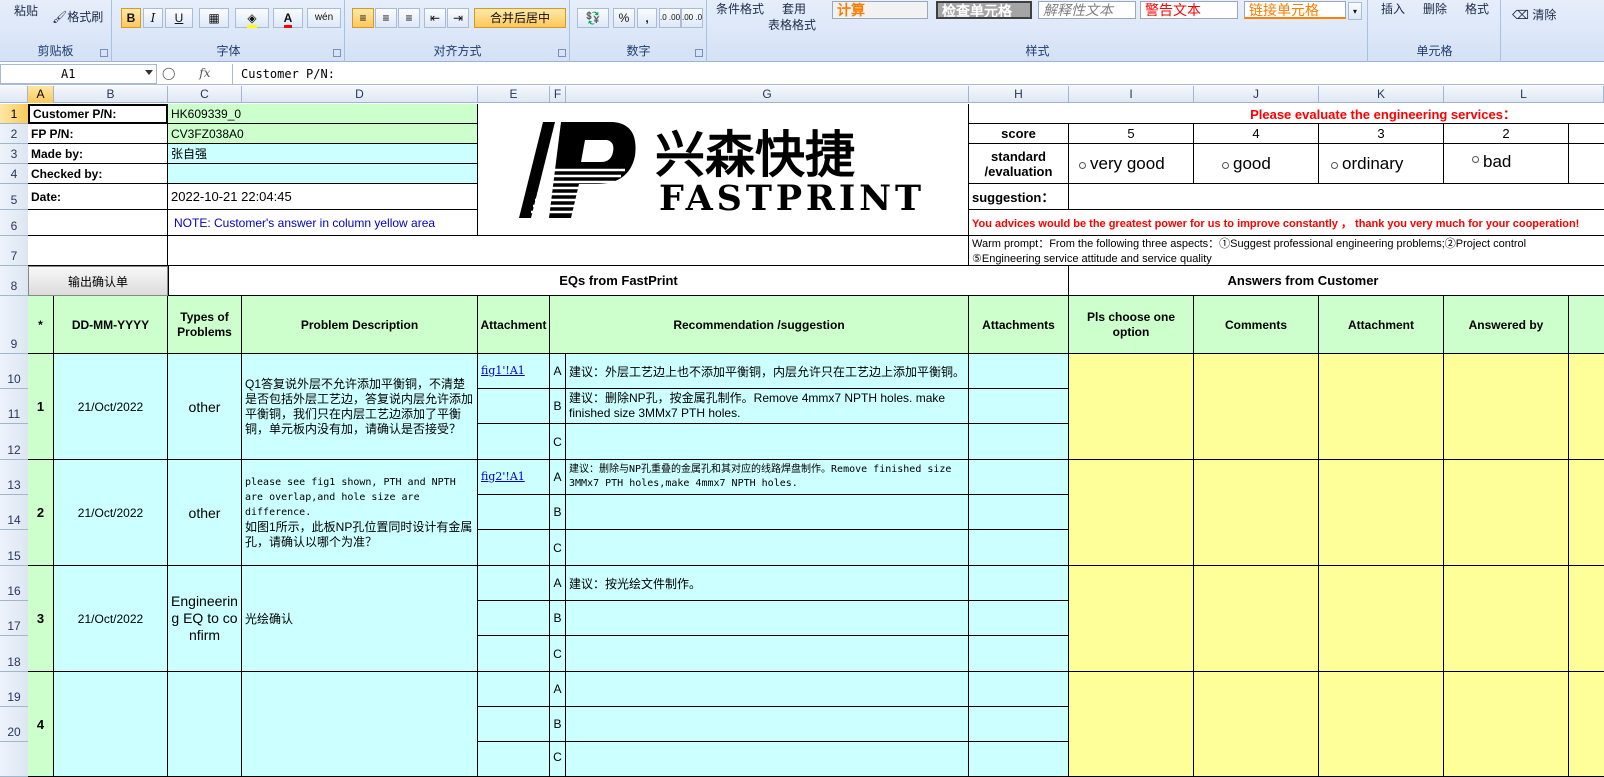 The width and height of the screenshot is (1604, 777). I want to click on eq2-date: 21/Oct/2022, so click(111, 513).